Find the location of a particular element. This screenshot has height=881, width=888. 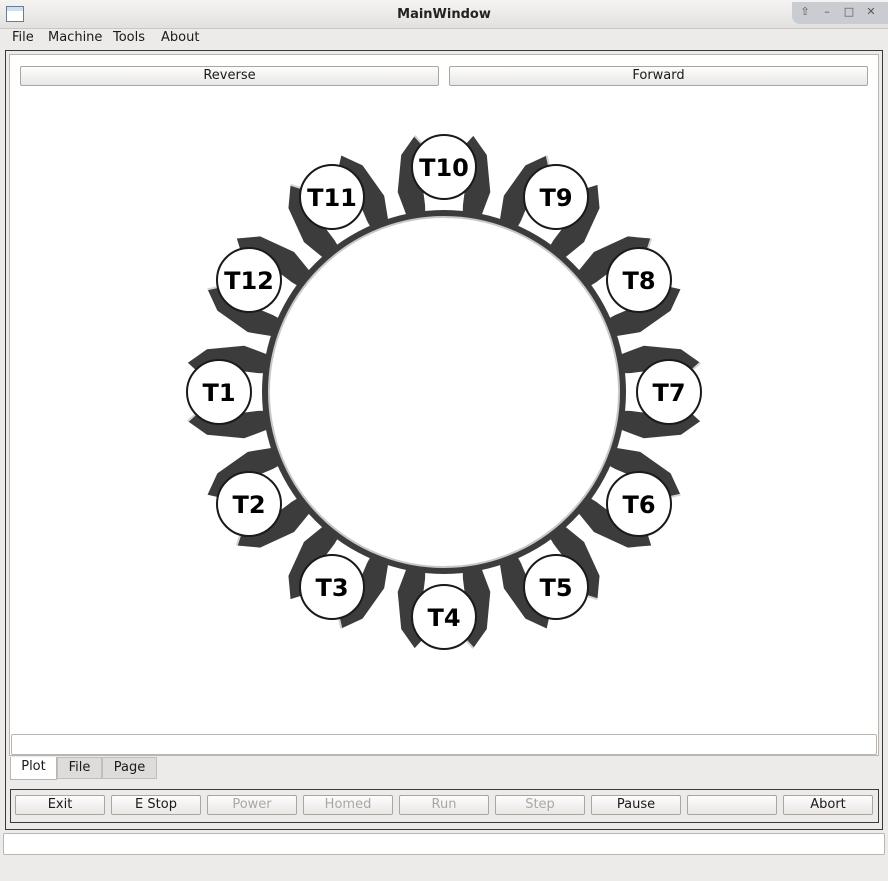

reverse-button: Reverse is located at coordinates (229, 76).